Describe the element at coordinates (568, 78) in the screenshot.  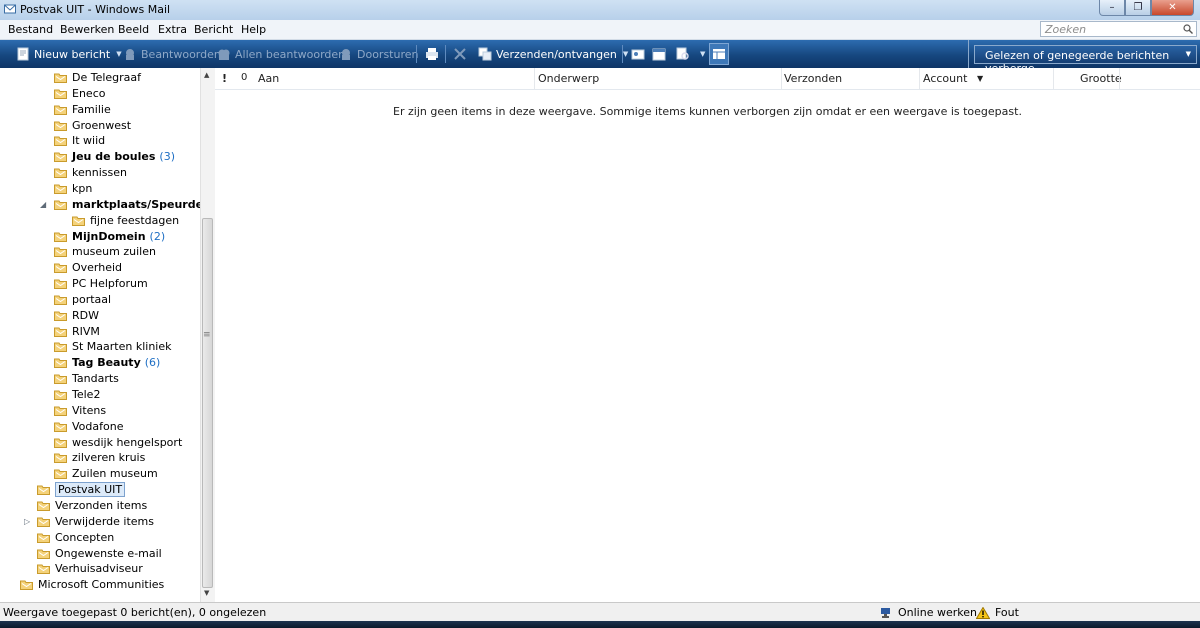
I see `column-subject: Onderwerp` at that location.